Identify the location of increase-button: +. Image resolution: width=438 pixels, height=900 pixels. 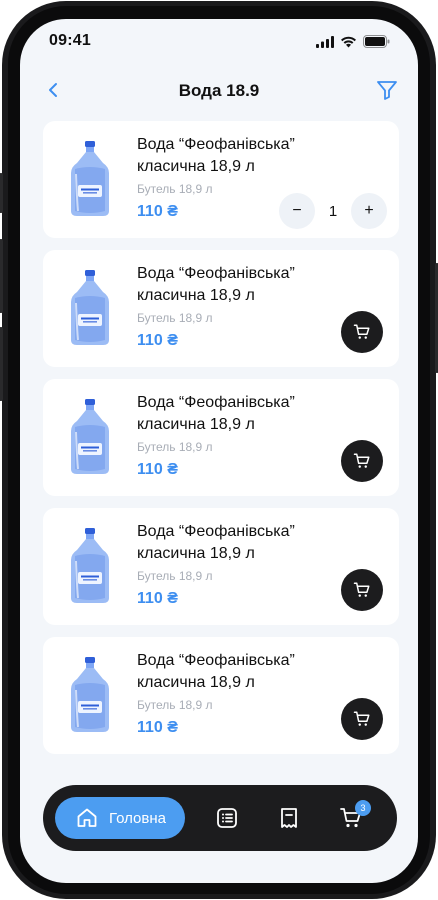
(369, 211).